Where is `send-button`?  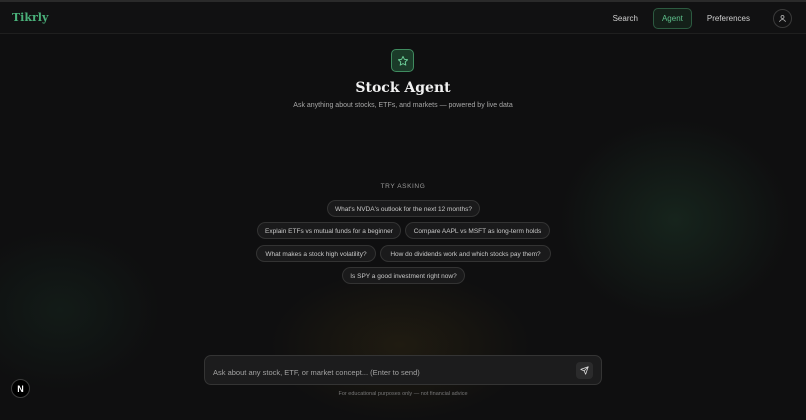
send-button is located at coordinates (584, 370).